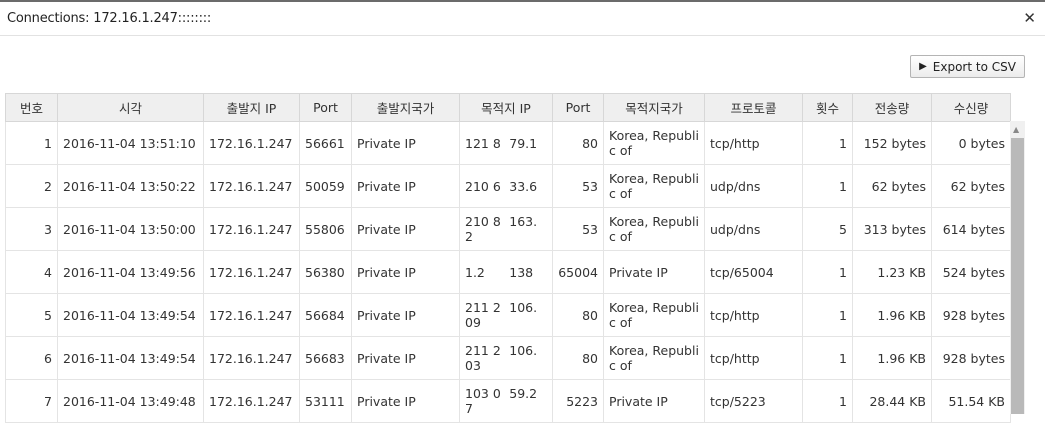 The width and height of the screenshot is (1045, 423). I want to click on cell-dst-ip: 211 209 106., so click(506, 315).